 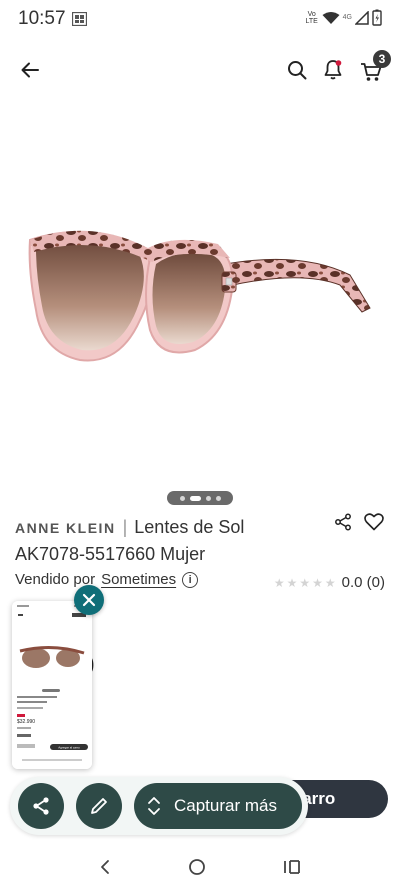 I want to click on back-button, so click(x=30, y=70).